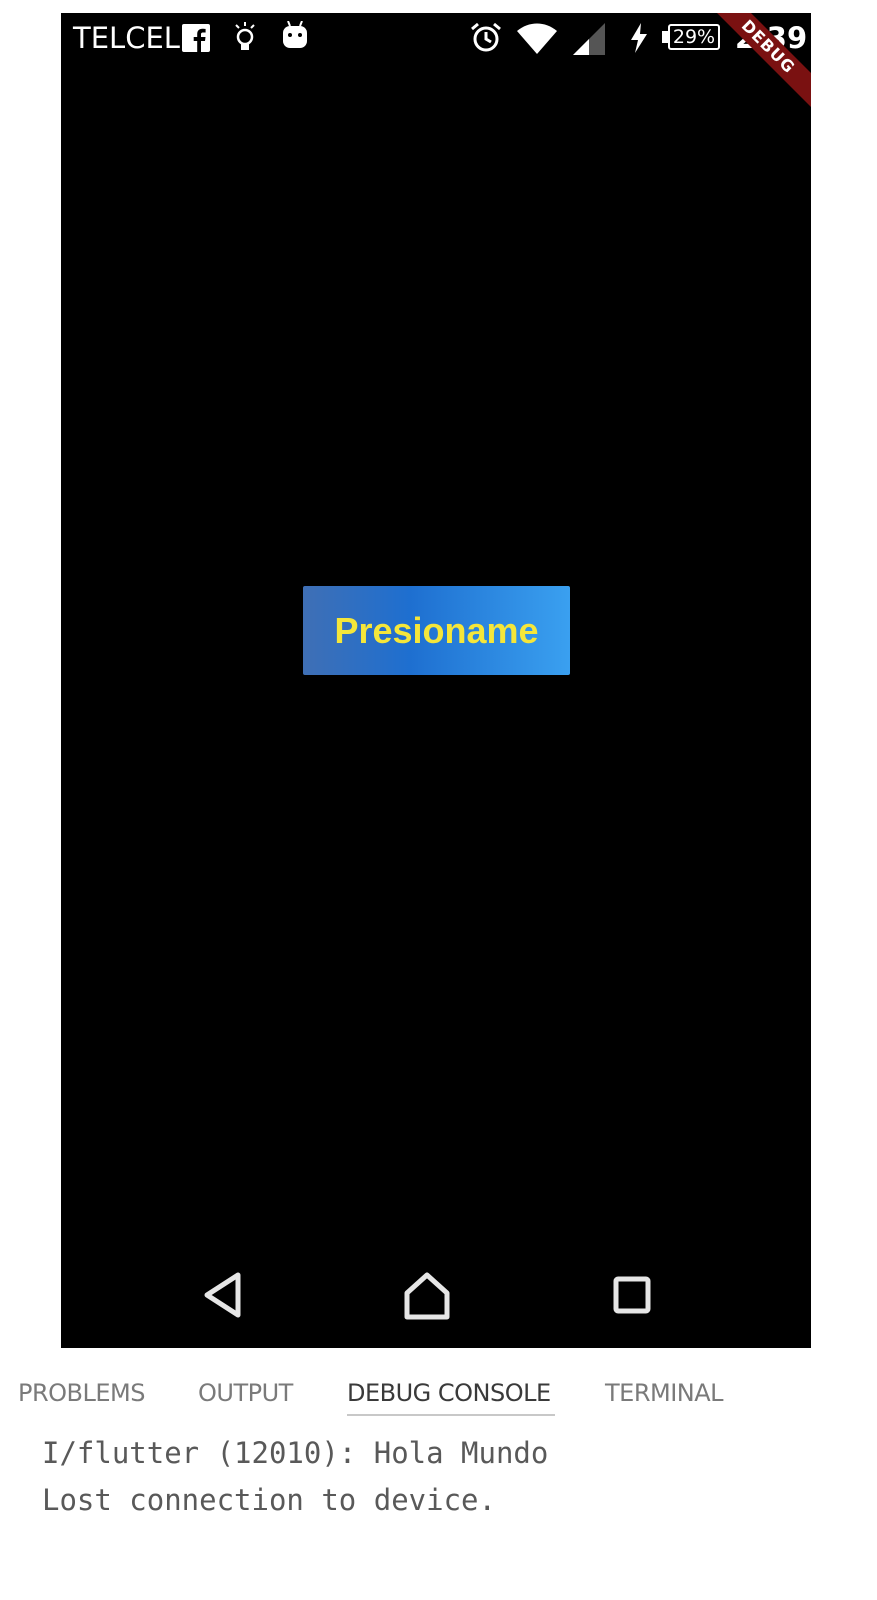  I want to click on navigation-bar, so click(436, 1300).